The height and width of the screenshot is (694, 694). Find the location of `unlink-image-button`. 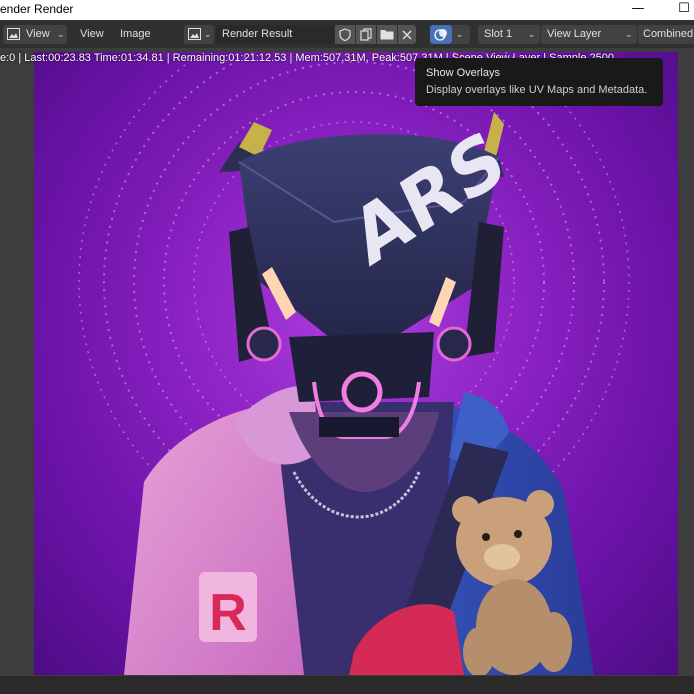

unlink-image-button is located at coordinates (407, 34).